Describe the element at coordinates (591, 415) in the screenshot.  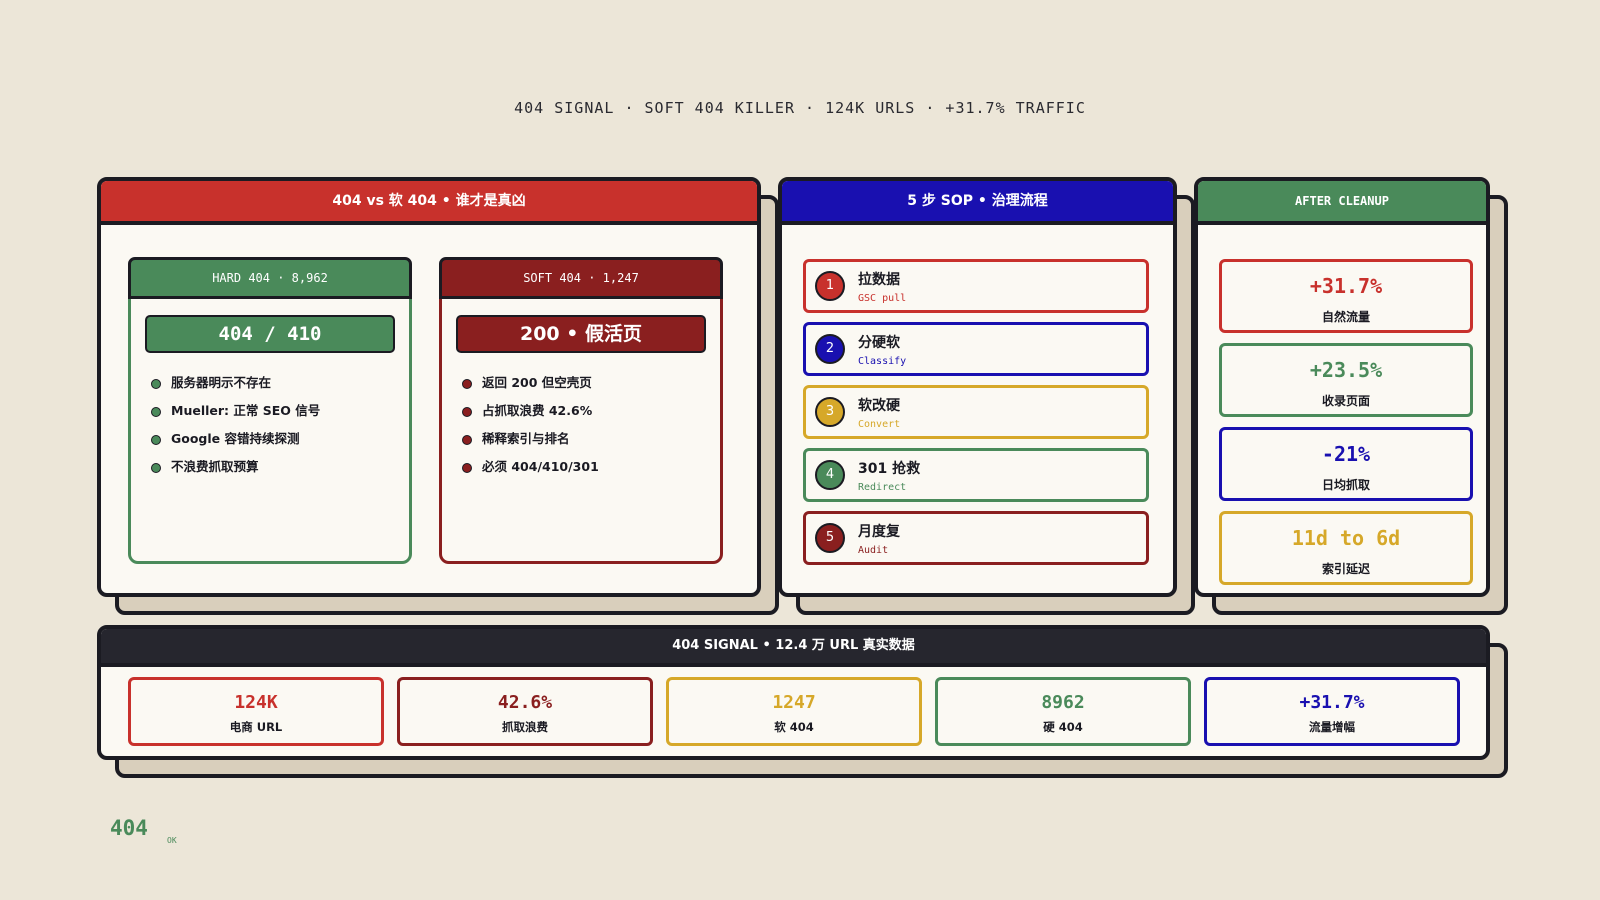
I see `list-item: 占抓取浪费 42.6%` at that location.